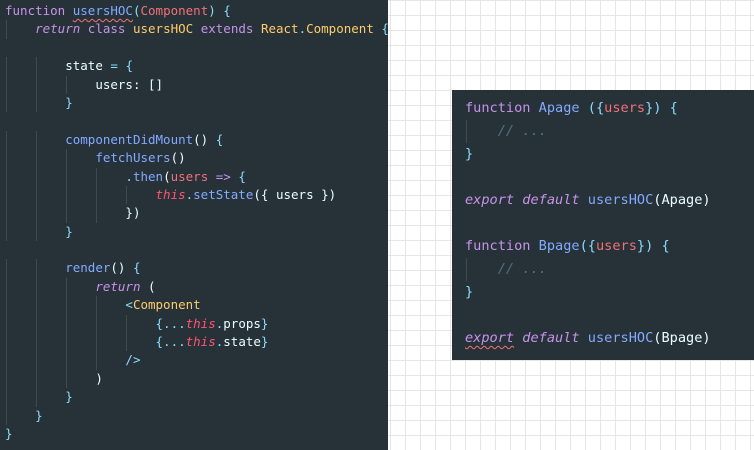 The image size is (754, 450). Describe the element at coordinates (603, 246) in the screenshot. I see `code-line: function Bpage({users}) {` at that location.